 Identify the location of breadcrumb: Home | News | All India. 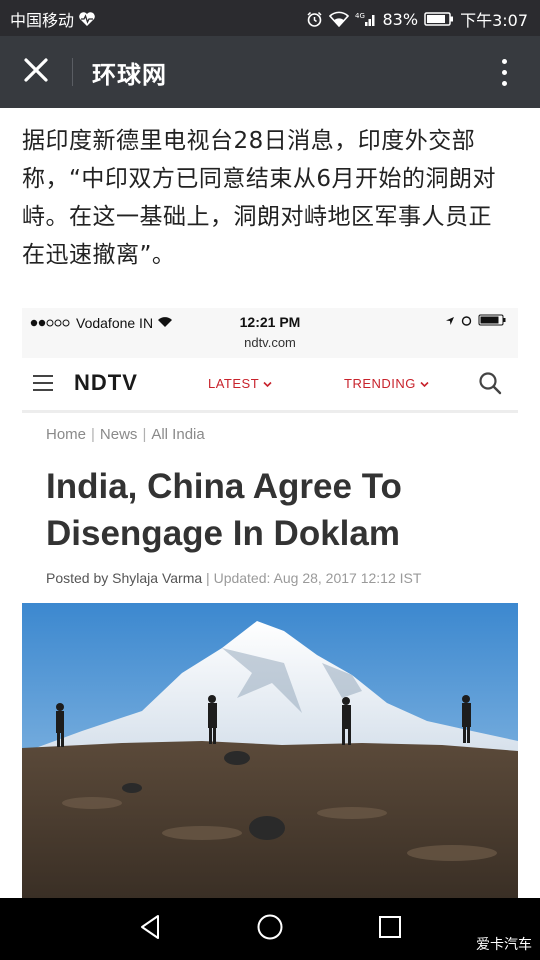
(125, 434).